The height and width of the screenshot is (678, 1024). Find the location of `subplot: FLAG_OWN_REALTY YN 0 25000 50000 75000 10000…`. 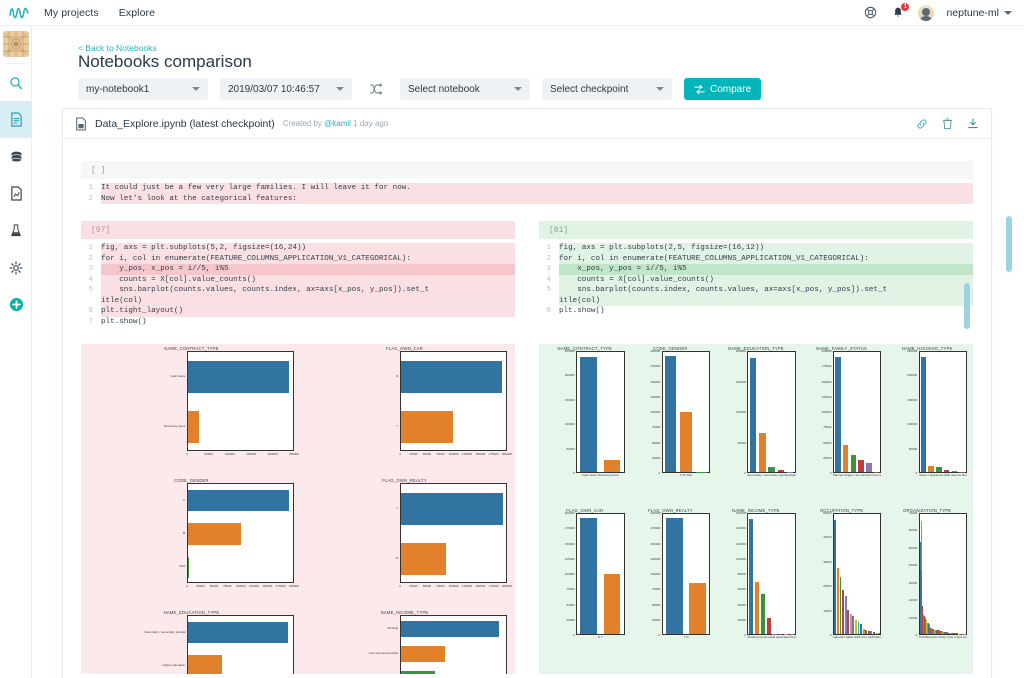

subplot: FLAG_OWN_REALTY YN 0 25000 50000 75000 10000… is located at coordinates (405, 544).